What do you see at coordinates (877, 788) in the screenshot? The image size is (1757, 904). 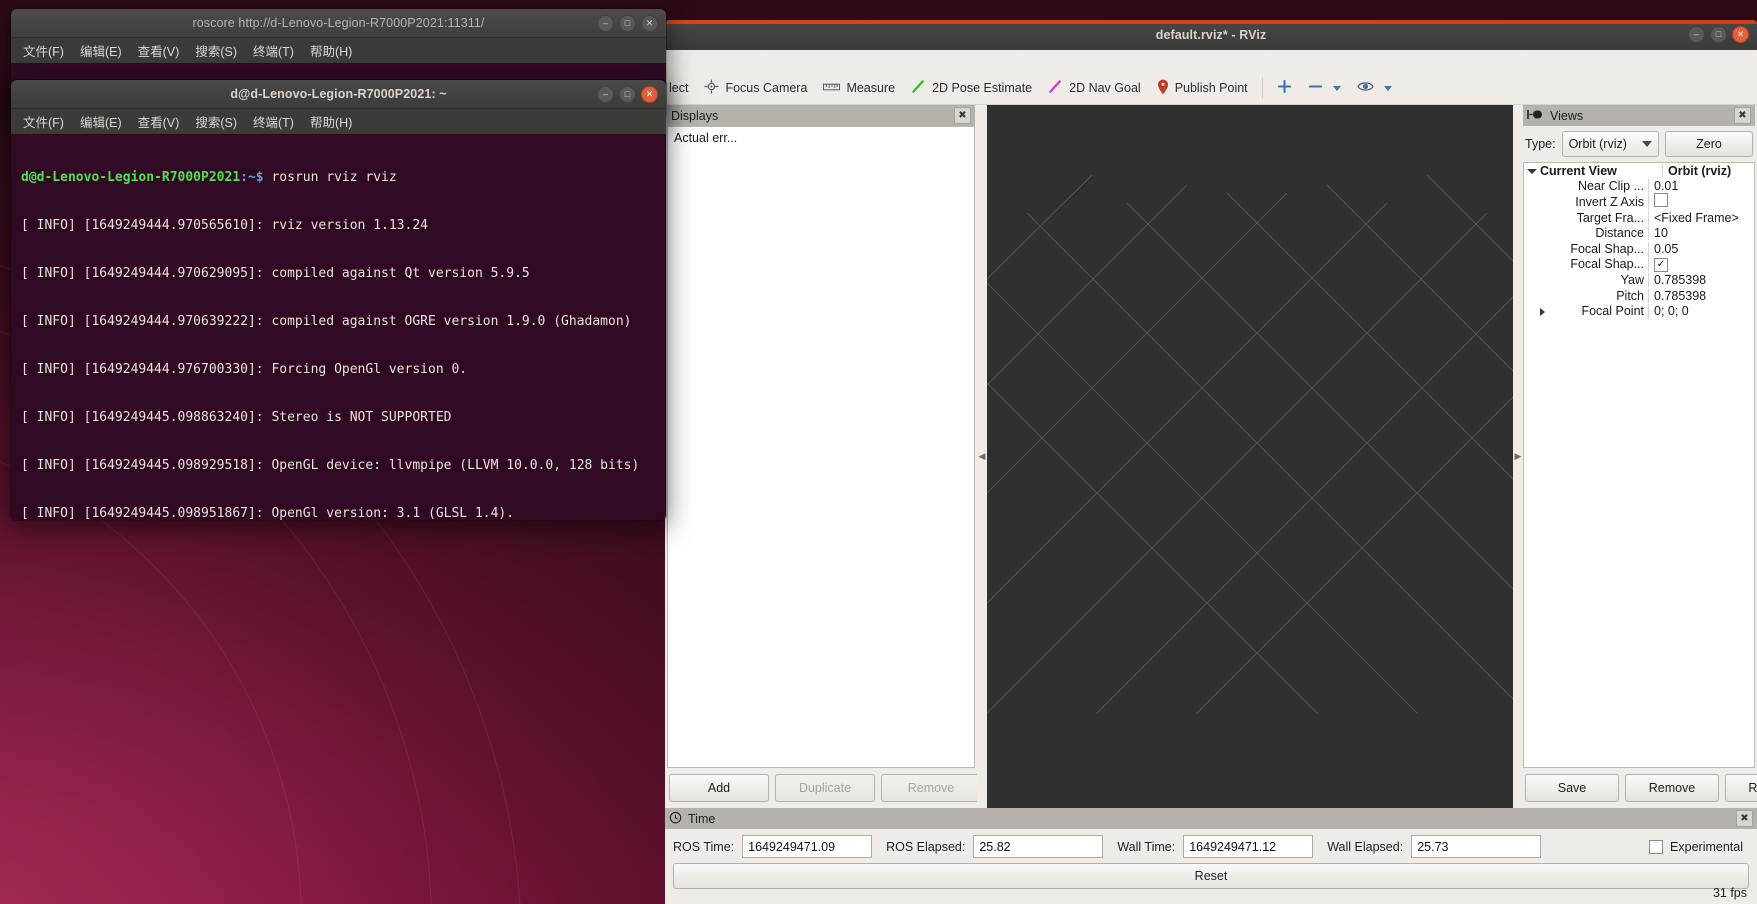 I see `displays-button-row: Add Duplicate Remove Rename` at bounding box center [877, 788].